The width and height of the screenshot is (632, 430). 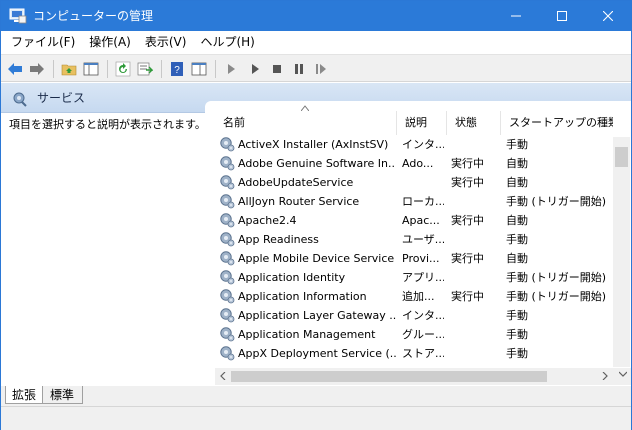 I want to click on service-name: Application Information, so click(x=302, y=296).